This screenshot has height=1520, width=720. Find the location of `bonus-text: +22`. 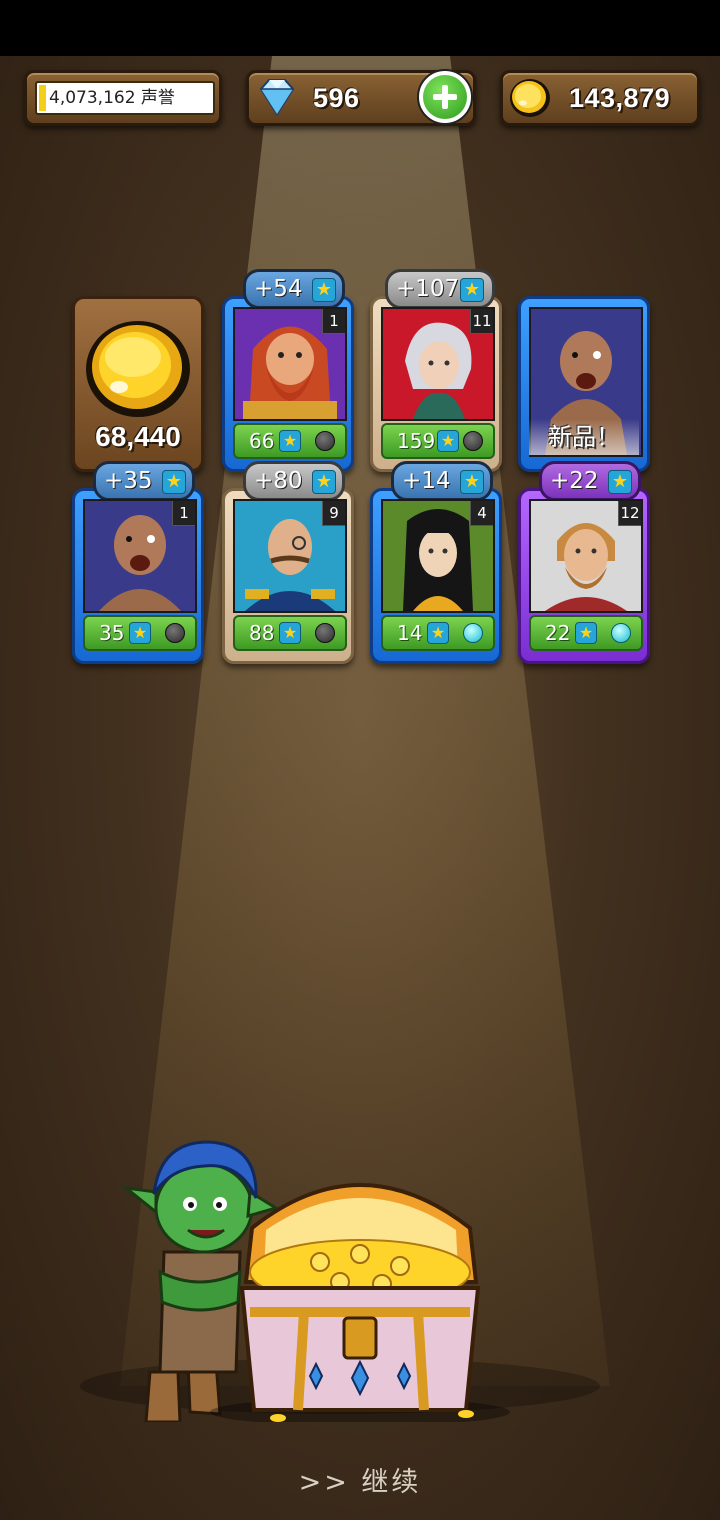

bonus-text: +22 is located at coordinates (574, 481).